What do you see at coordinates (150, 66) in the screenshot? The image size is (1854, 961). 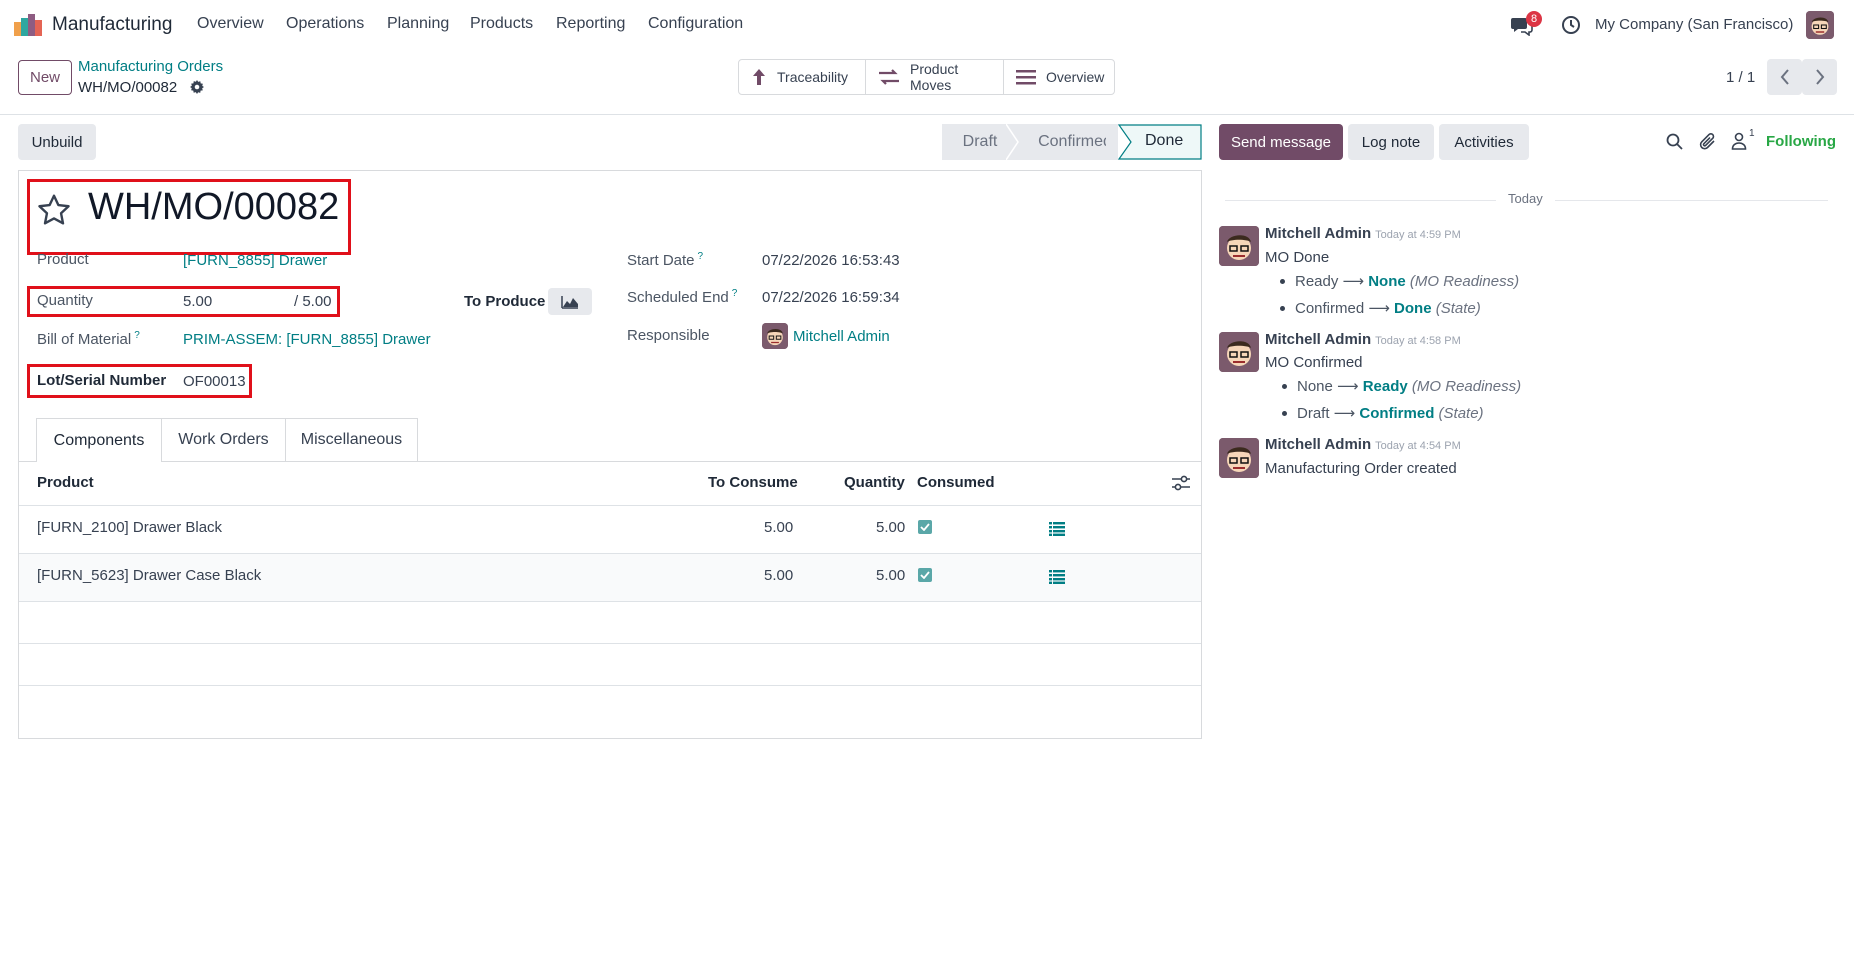 I see `breadcrumb-parent: Manufacturing Orders` at bounding box center [150, 66].